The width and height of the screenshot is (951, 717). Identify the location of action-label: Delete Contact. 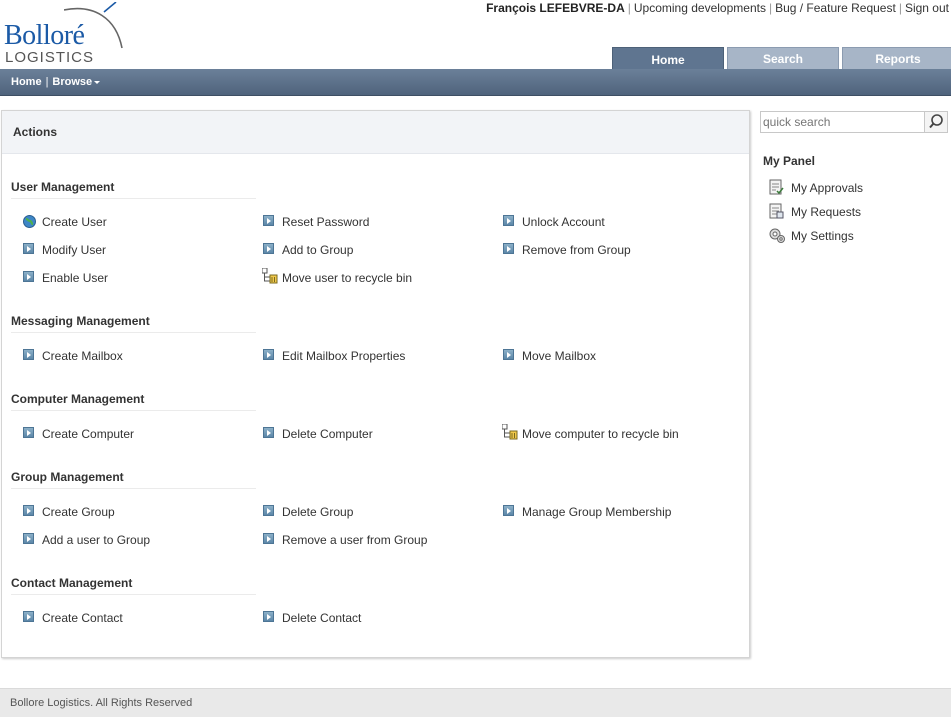
(322, 618).